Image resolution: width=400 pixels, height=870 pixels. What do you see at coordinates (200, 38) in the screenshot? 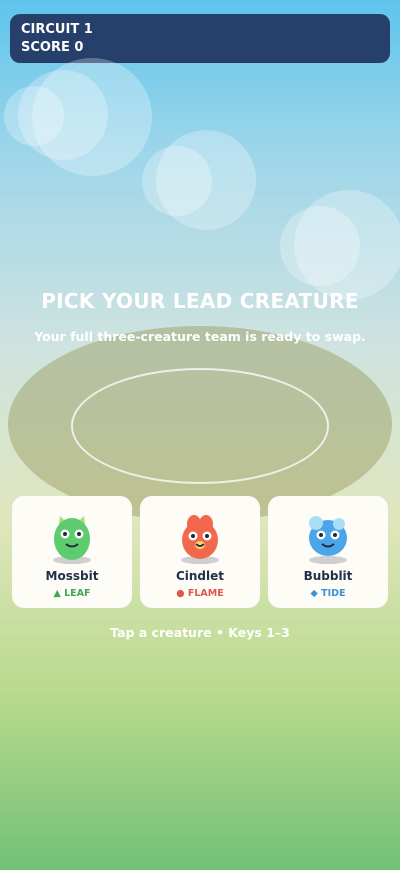
I see `hud-panel: CIRCUIT 1 SCORE 0` at bounding box center [200, 38].